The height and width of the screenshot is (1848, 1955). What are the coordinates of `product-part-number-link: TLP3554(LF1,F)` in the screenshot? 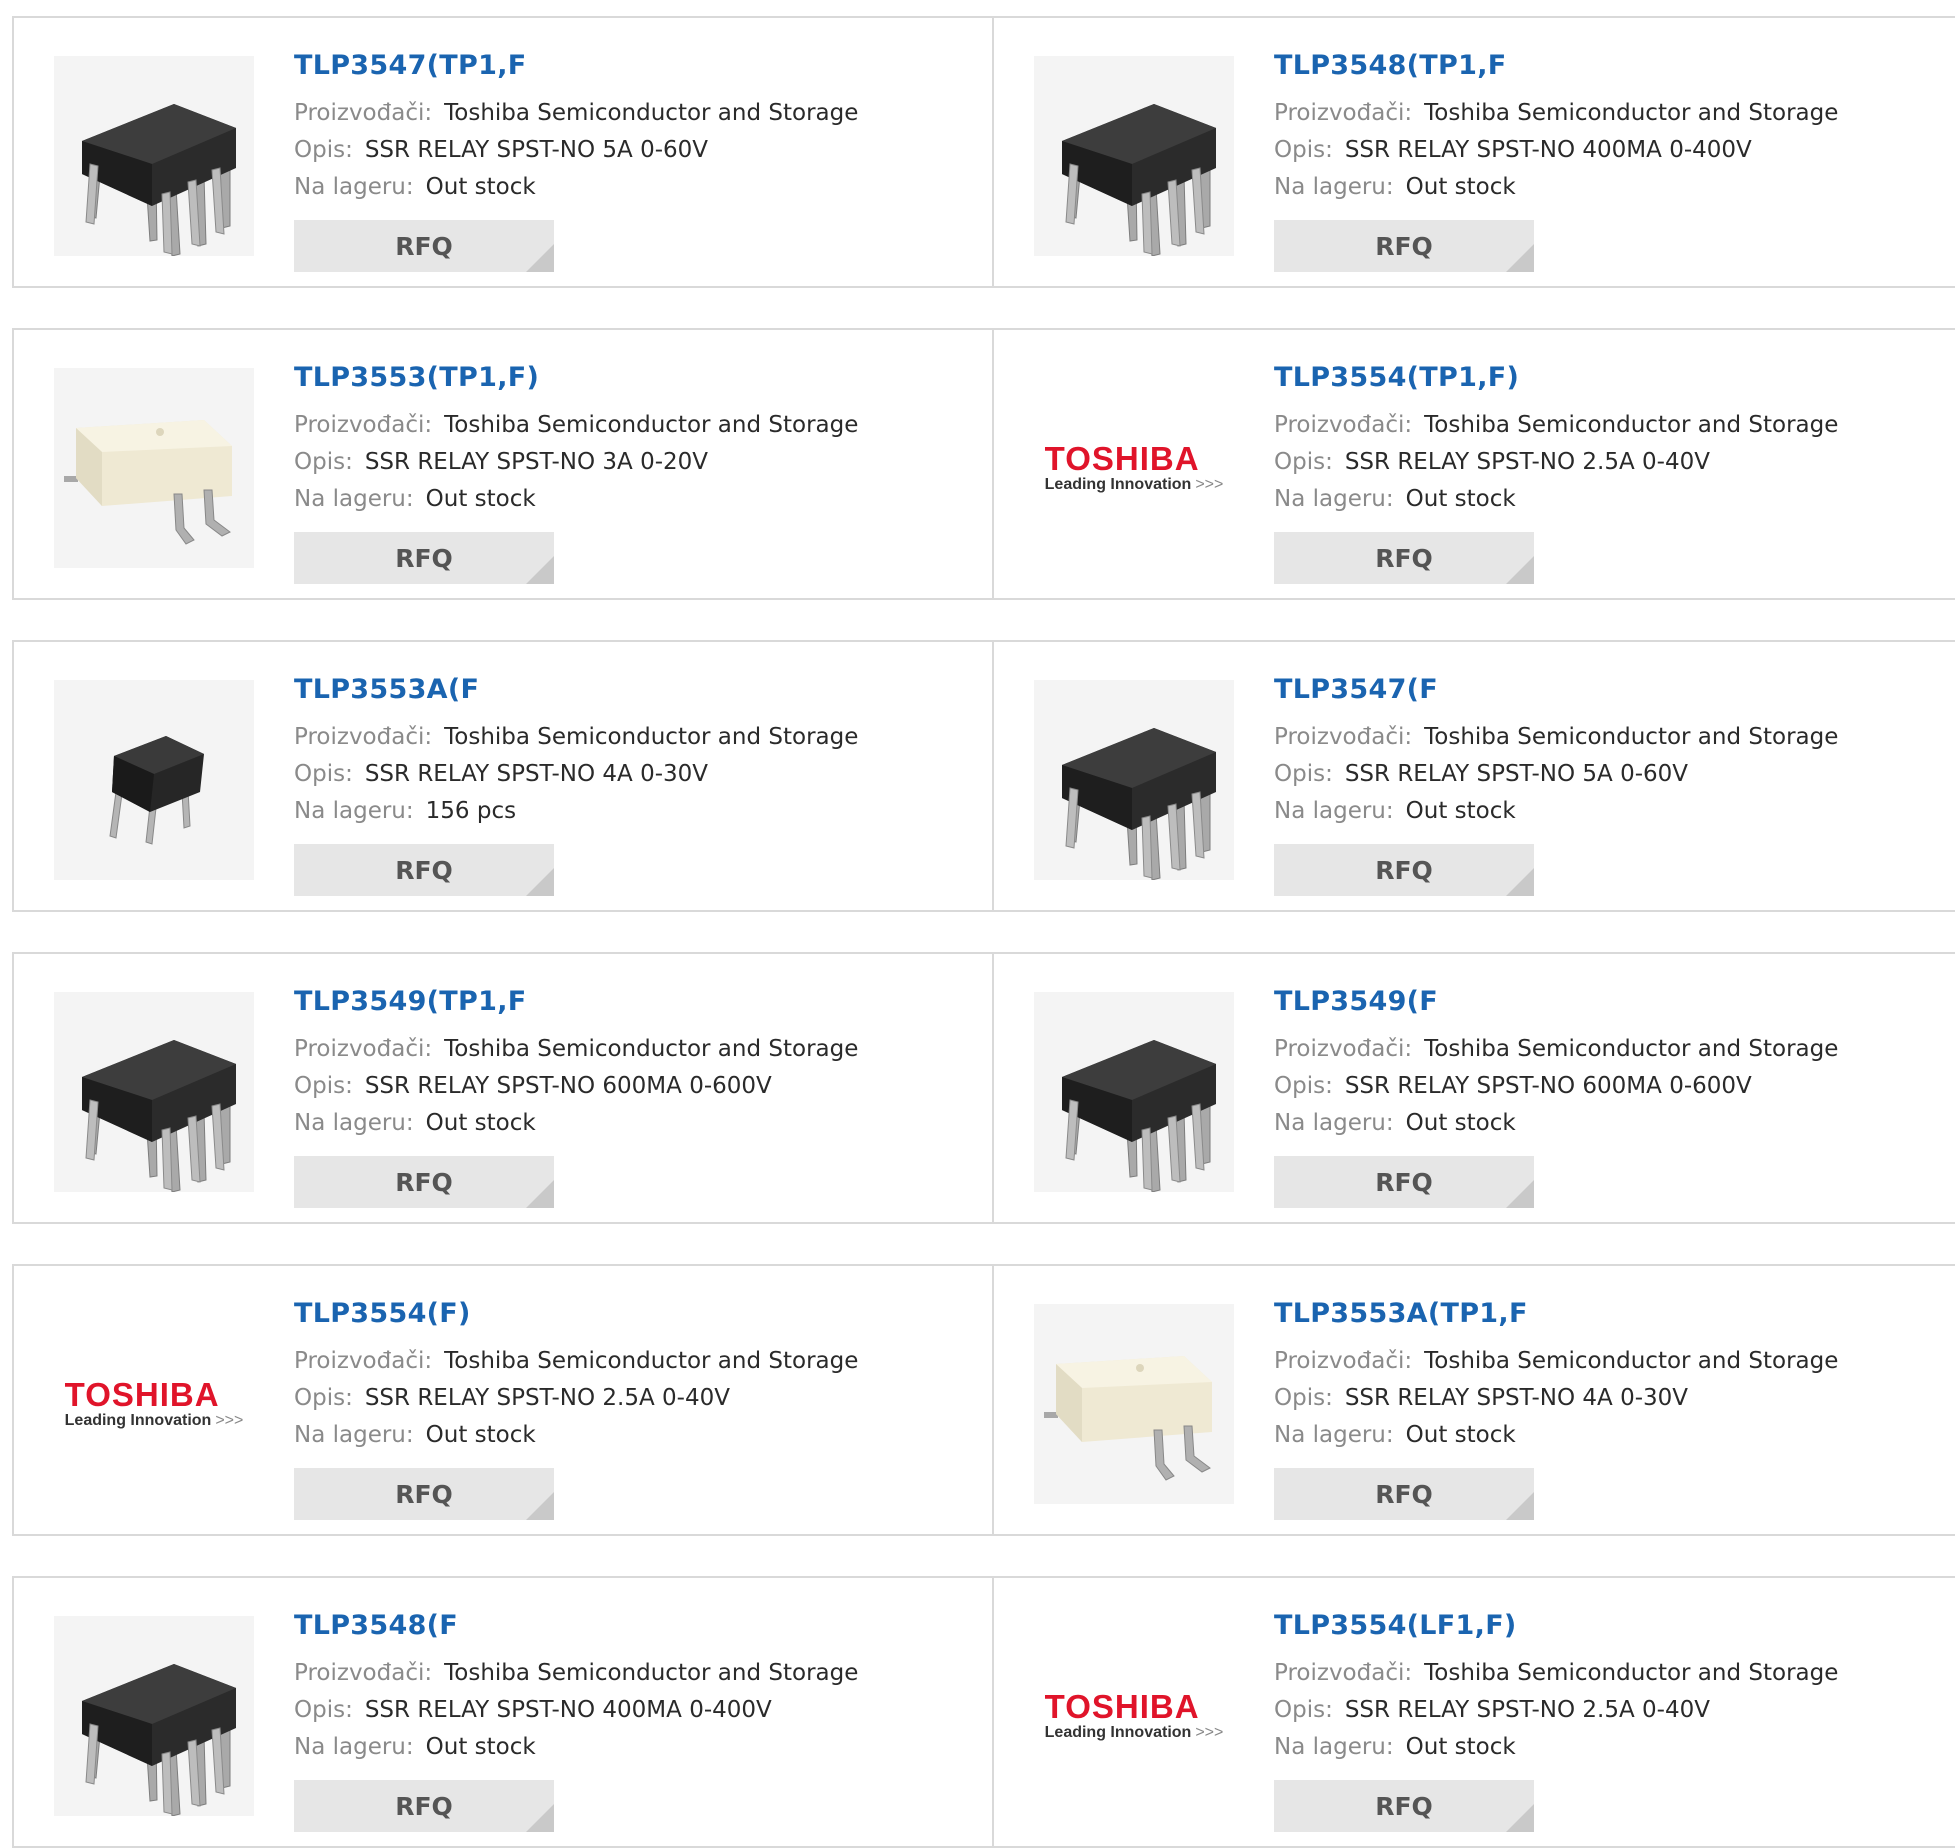 It's located at (1395, 1625).